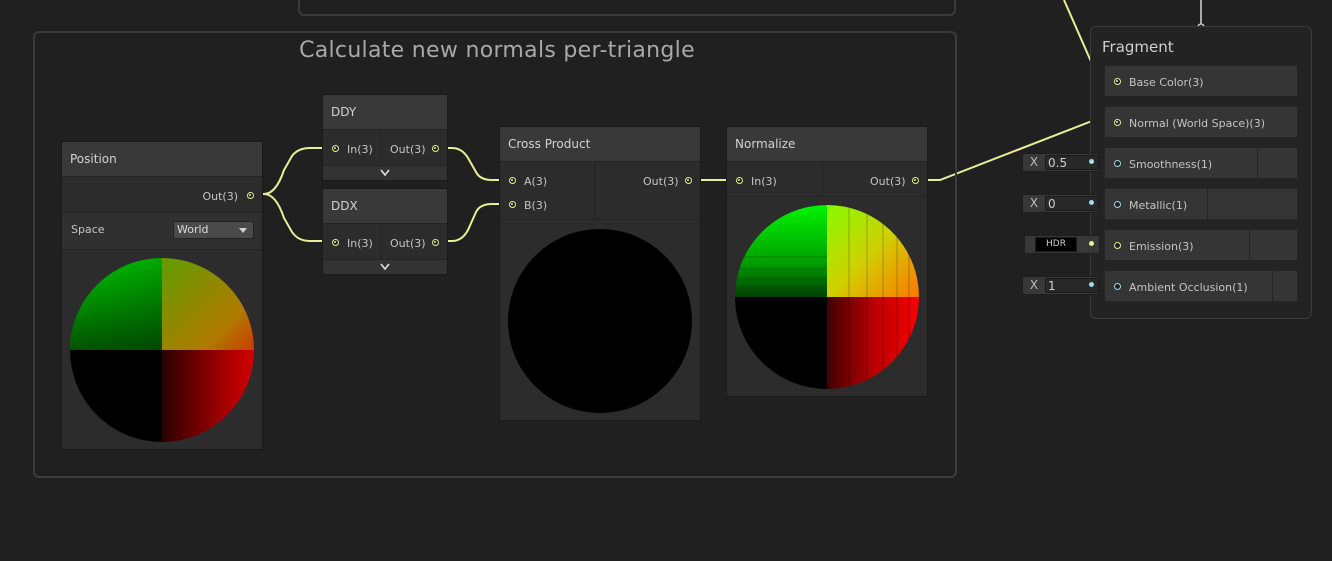 This screenshot has height=561, width=1332. What do you see at coordinates (193, 229) in the screenshot?
I see `space-value: World` at bounding box center [193, 229].